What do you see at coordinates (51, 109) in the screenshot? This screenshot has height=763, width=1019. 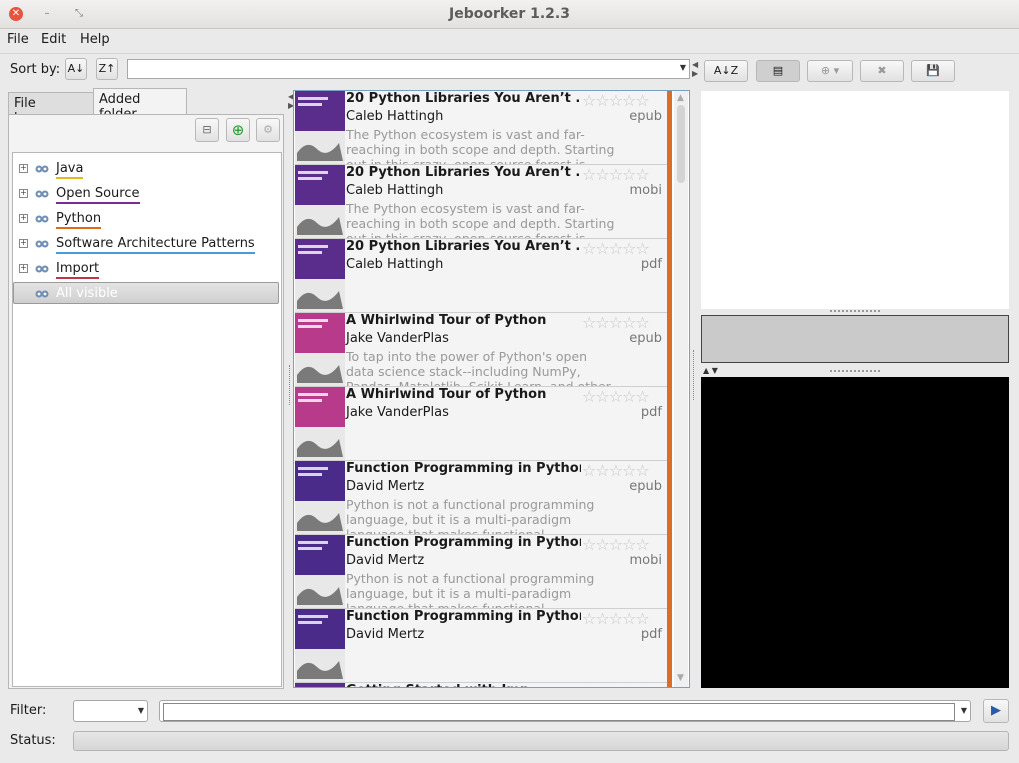 I see `tab-file-browser: File browser` at bounding box center [51, 109].